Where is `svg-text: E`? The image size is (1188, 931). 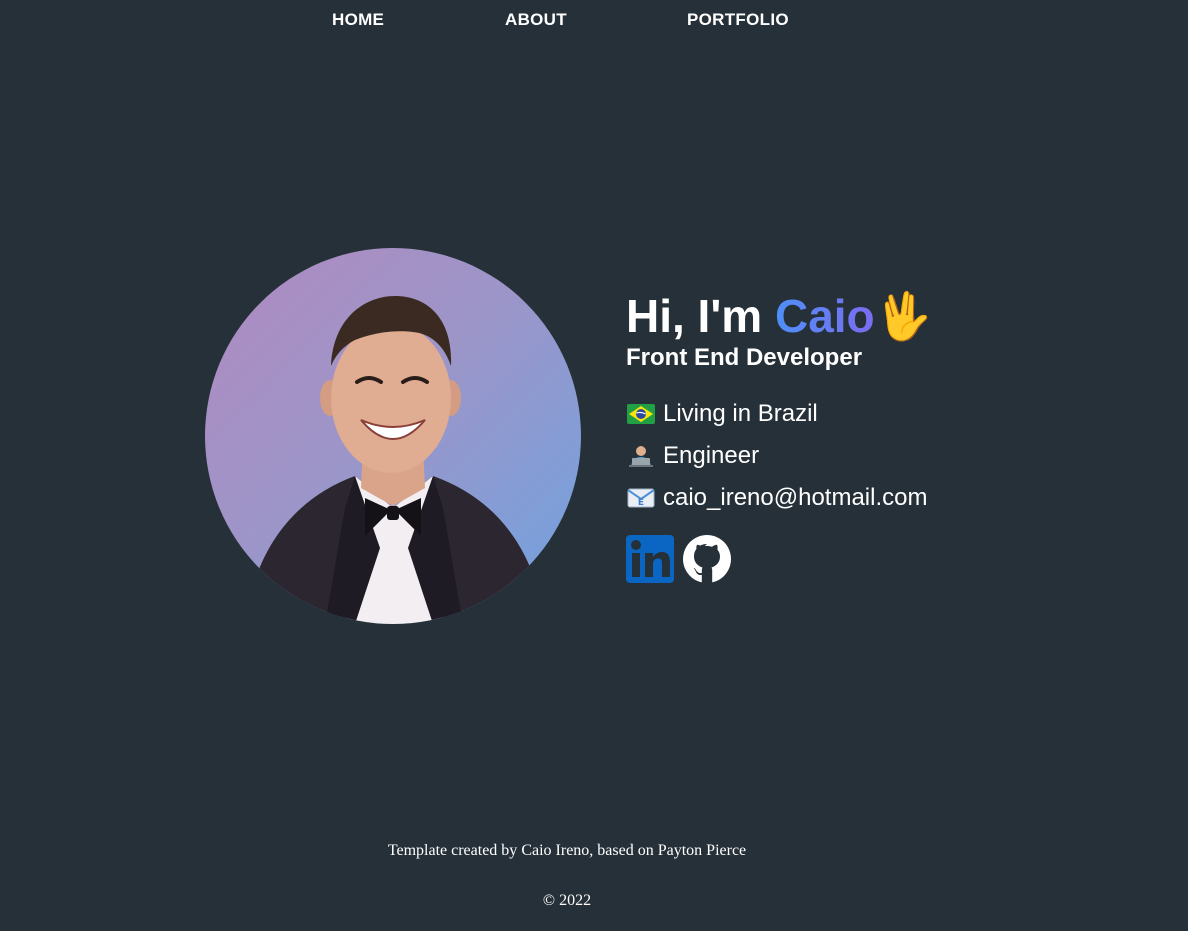
svg-text: E is located at coordinates (641, 503).